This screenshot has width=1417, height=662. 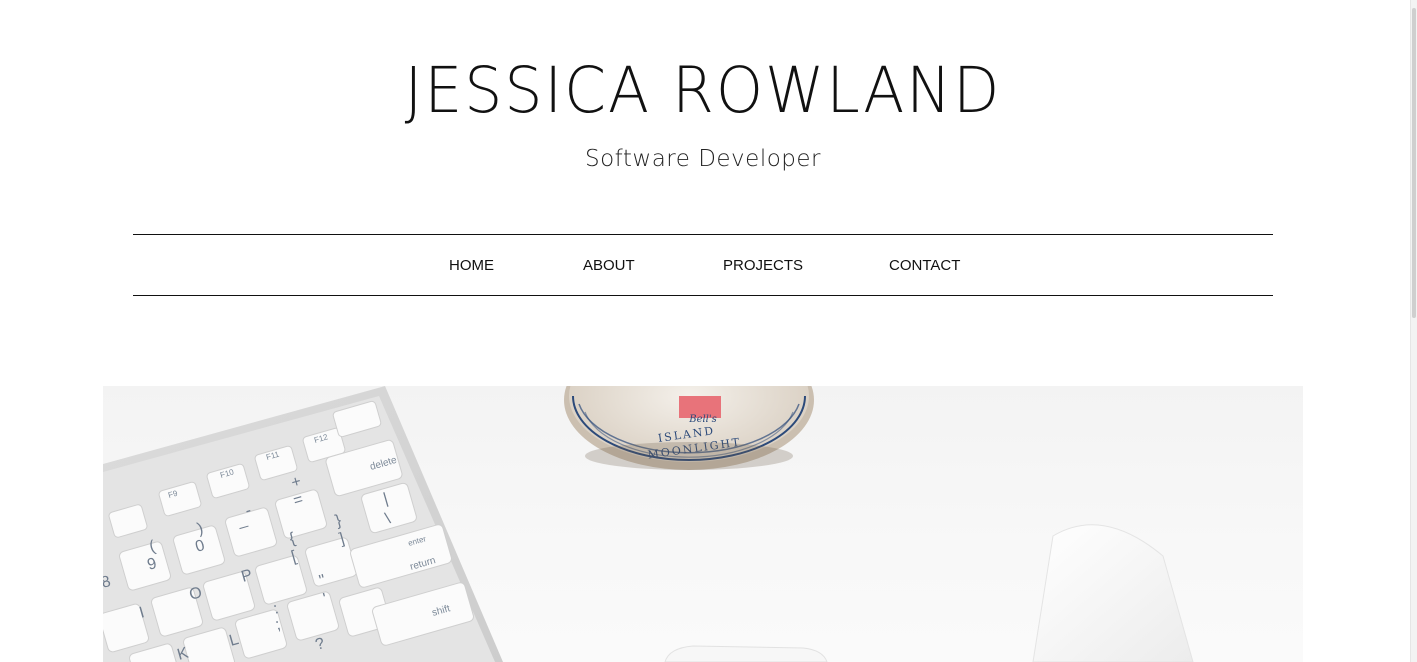 I want to click on scroll-thumb, so click(x=1414, y=163).